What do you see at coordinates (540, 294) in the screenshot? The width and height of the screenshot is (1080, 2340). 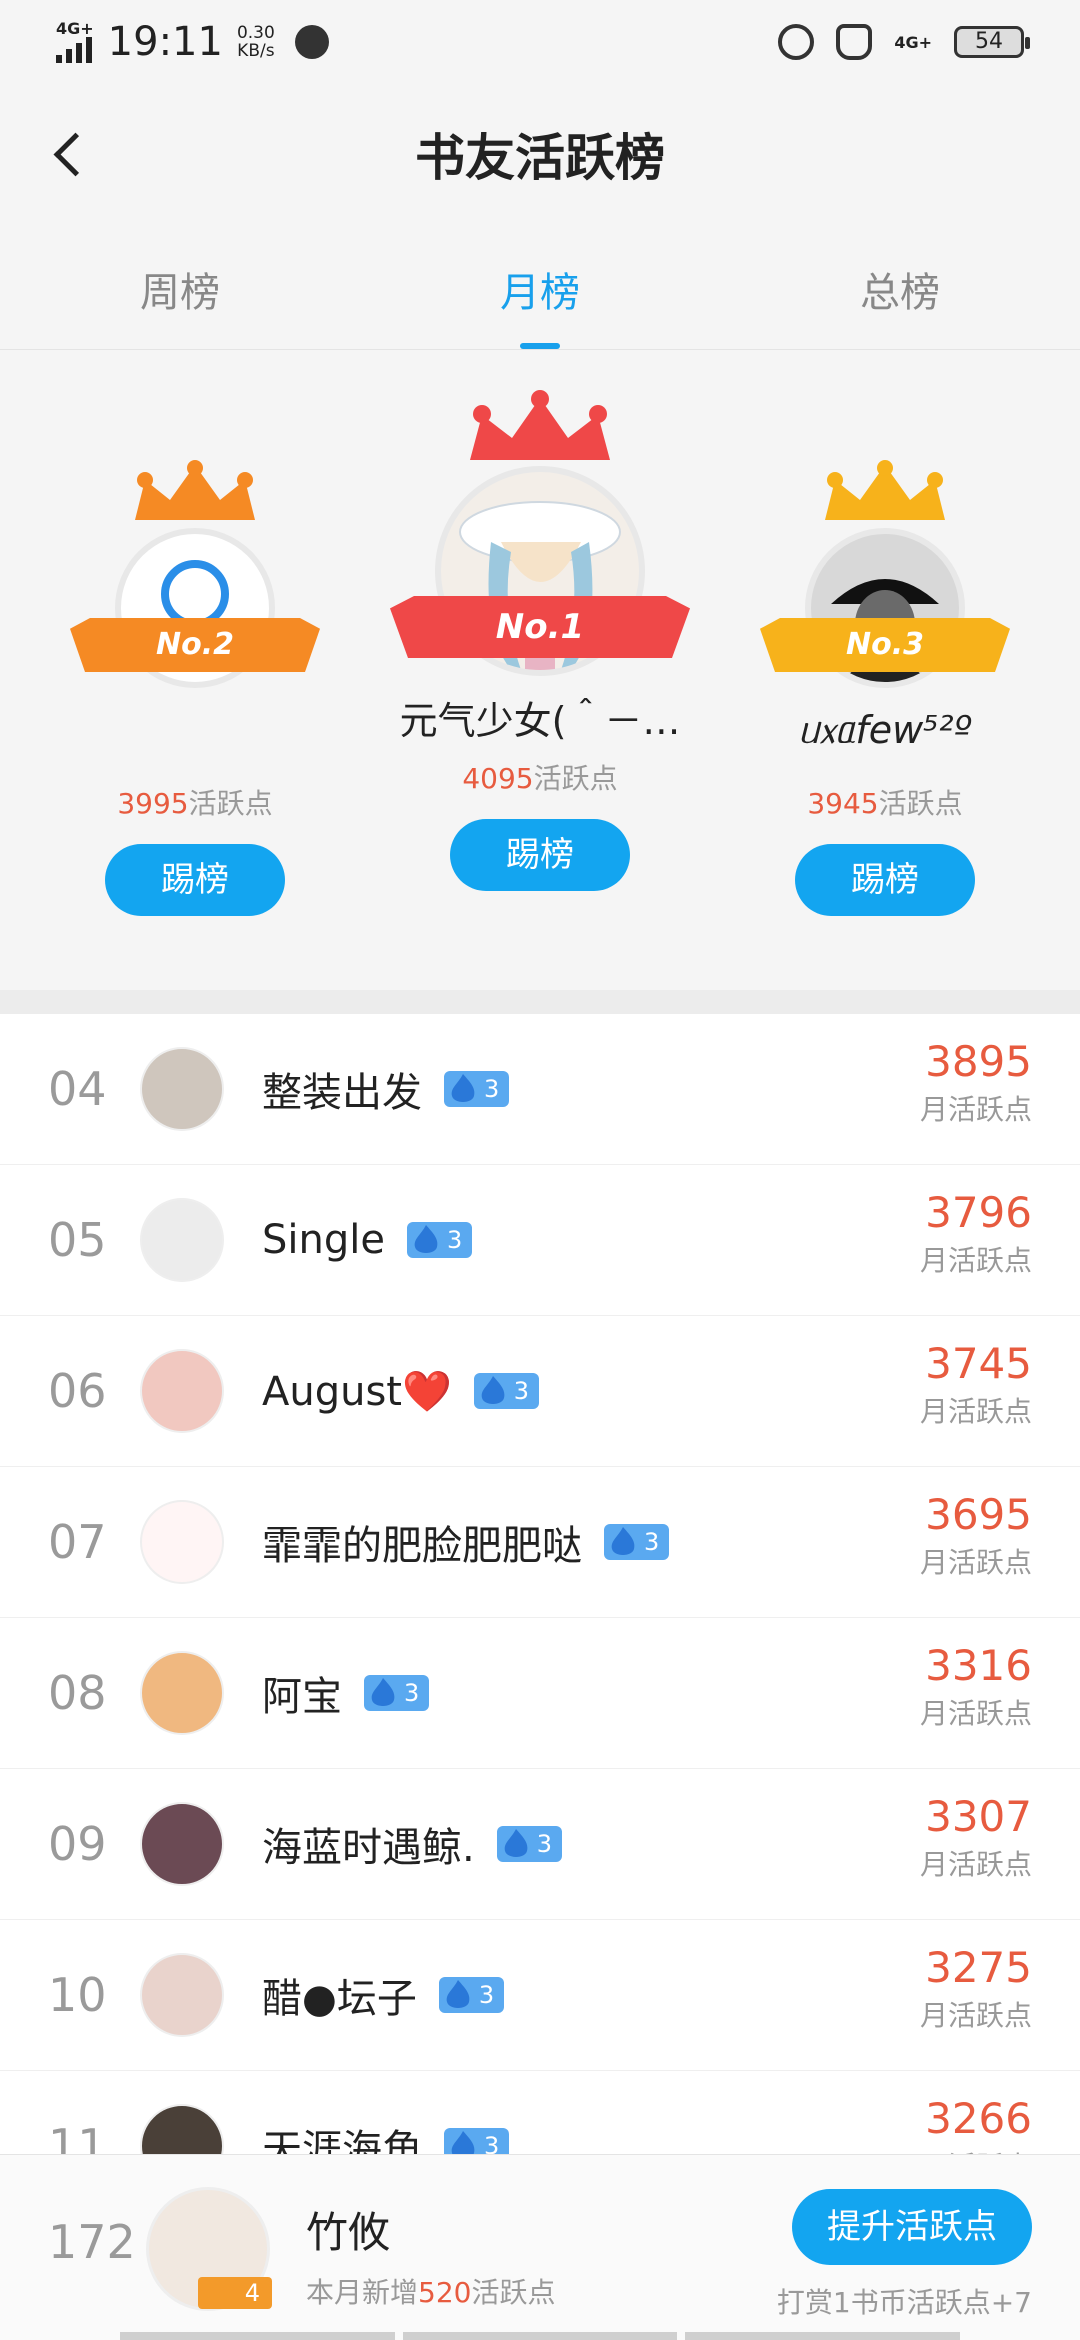 I see `tab-monthly: 月榜` at bounding box center [540, 294].